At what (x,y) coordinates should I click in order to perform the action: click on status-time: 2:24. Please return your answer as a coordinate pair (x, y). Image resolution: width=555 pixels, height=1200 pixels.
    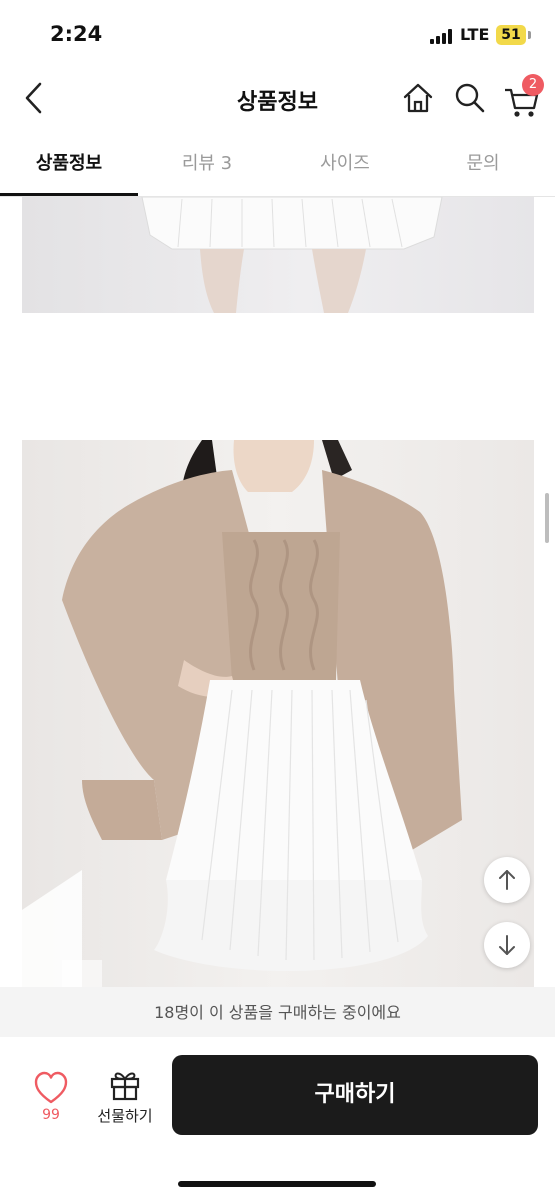
    Looking at the image, I should click on (76, 34).